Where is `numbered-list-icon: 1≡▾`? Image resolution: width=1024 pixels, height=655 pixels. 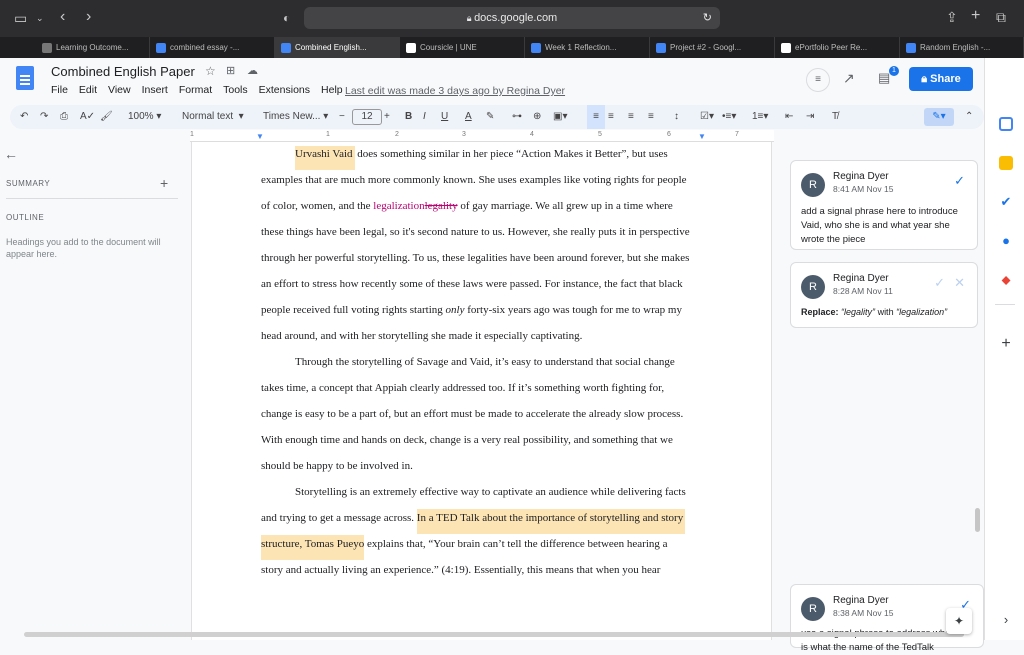 numbered-list-icon: 1≡▾ is located at coordinates (760, 117).